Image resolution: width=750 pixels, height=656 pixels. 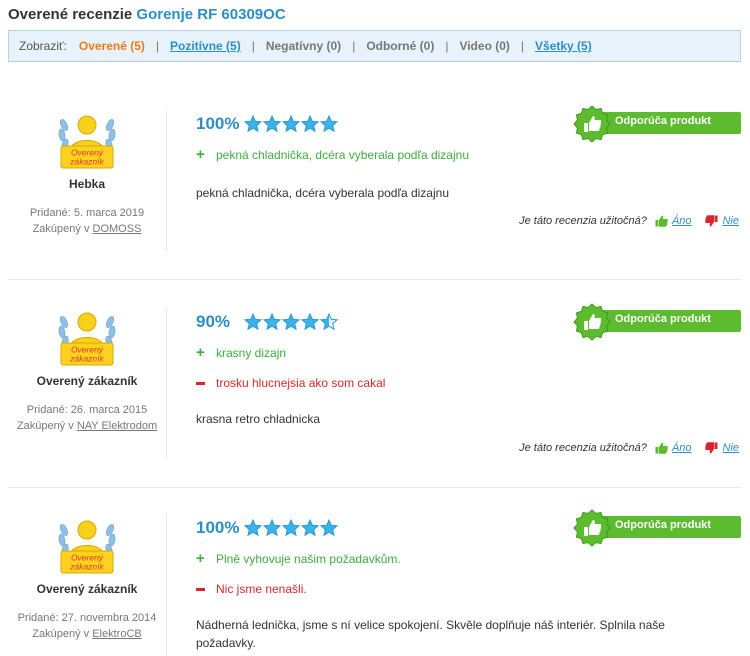 I want to click on pro-item: + Plně vyhovuje našim požadavkům., so click(x=466, y=558).